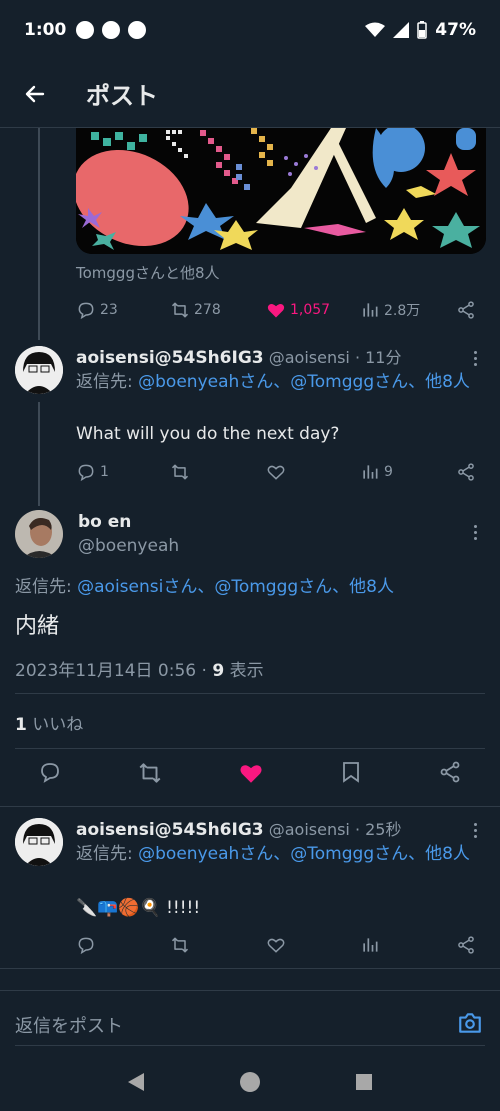  What do you see at coordinates (123, 945) in the screenshot?
I see `reply-button` at bounding box center [123, 945].